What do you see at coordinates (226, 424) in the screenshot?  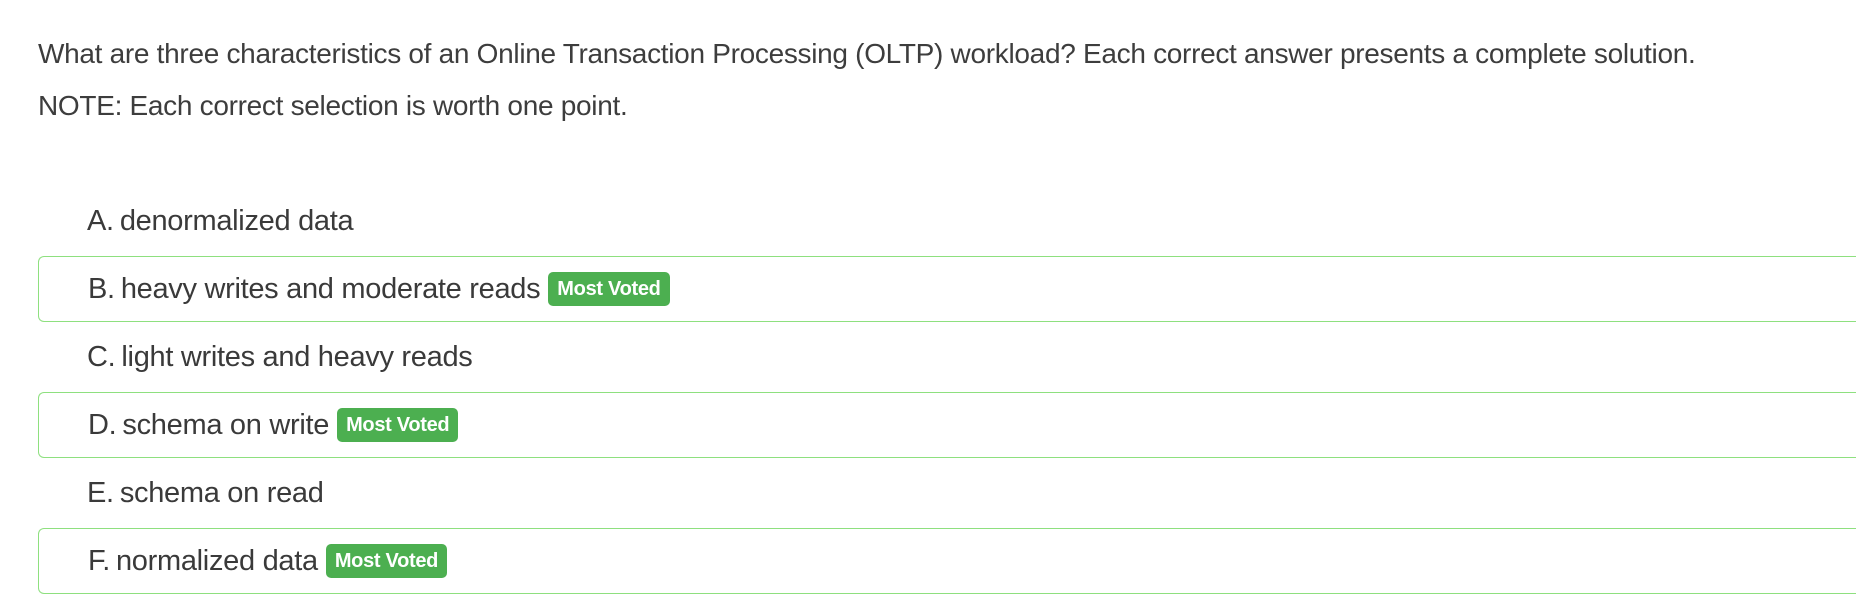 I see `choice-text: schema on write` at bounding box center [226, 424].